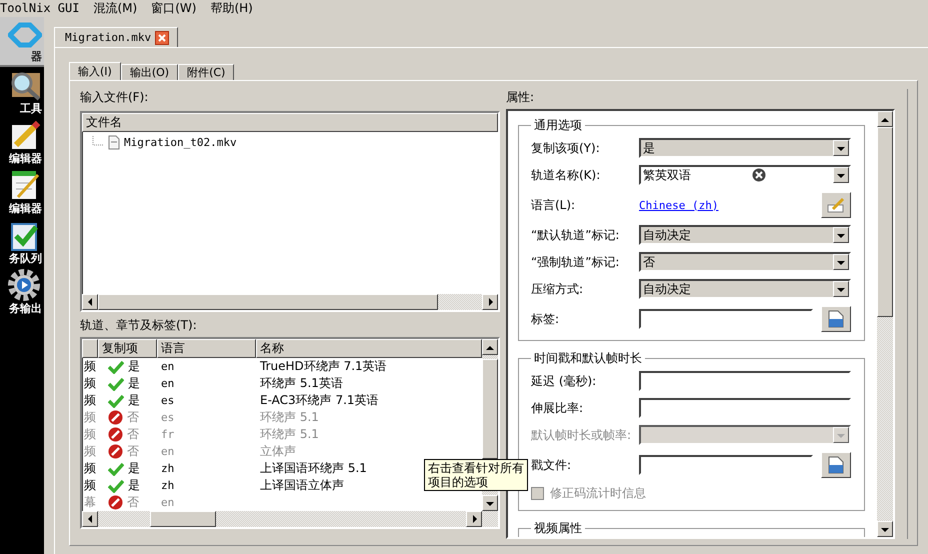  I want to click on tab: 附件(C), so click(206, 72).